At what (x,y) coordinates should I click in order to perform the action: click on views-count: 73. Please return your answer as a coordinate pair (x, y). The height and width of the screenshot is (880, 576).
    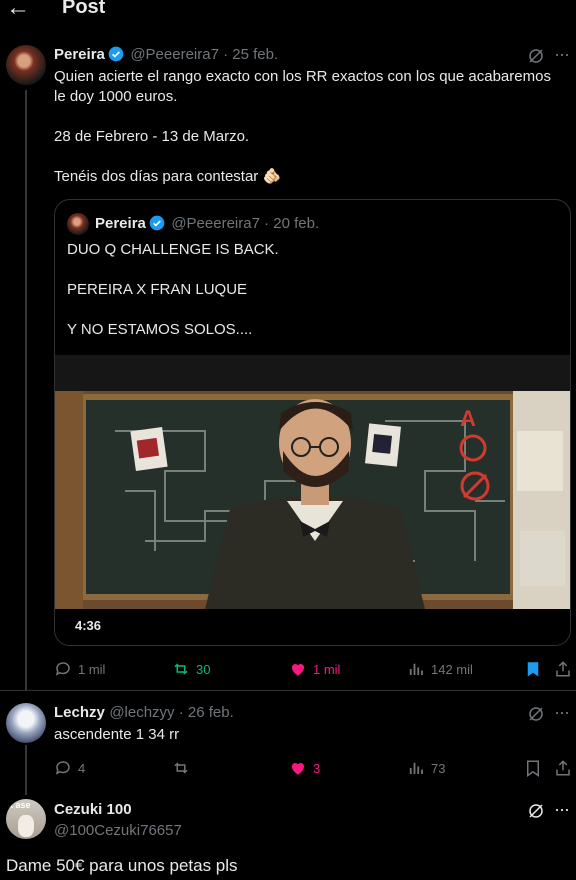
    Looking at the image, I should click on (438, 768).